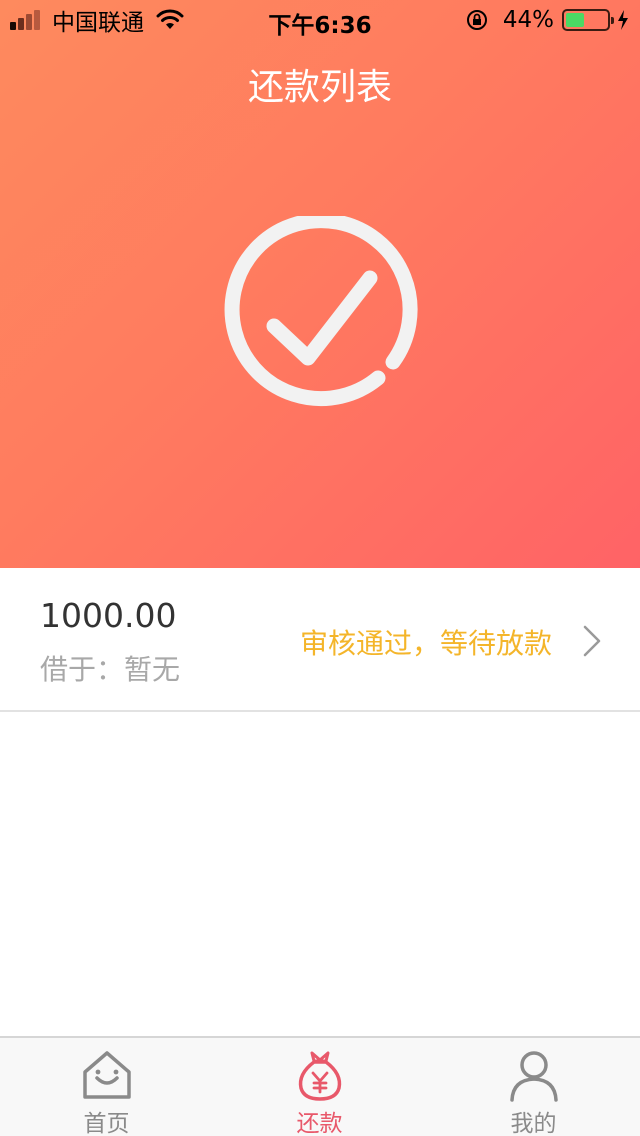  Describe the element at coordinates (533, 1076) in the screenshot. I see `user-icon` at that location.